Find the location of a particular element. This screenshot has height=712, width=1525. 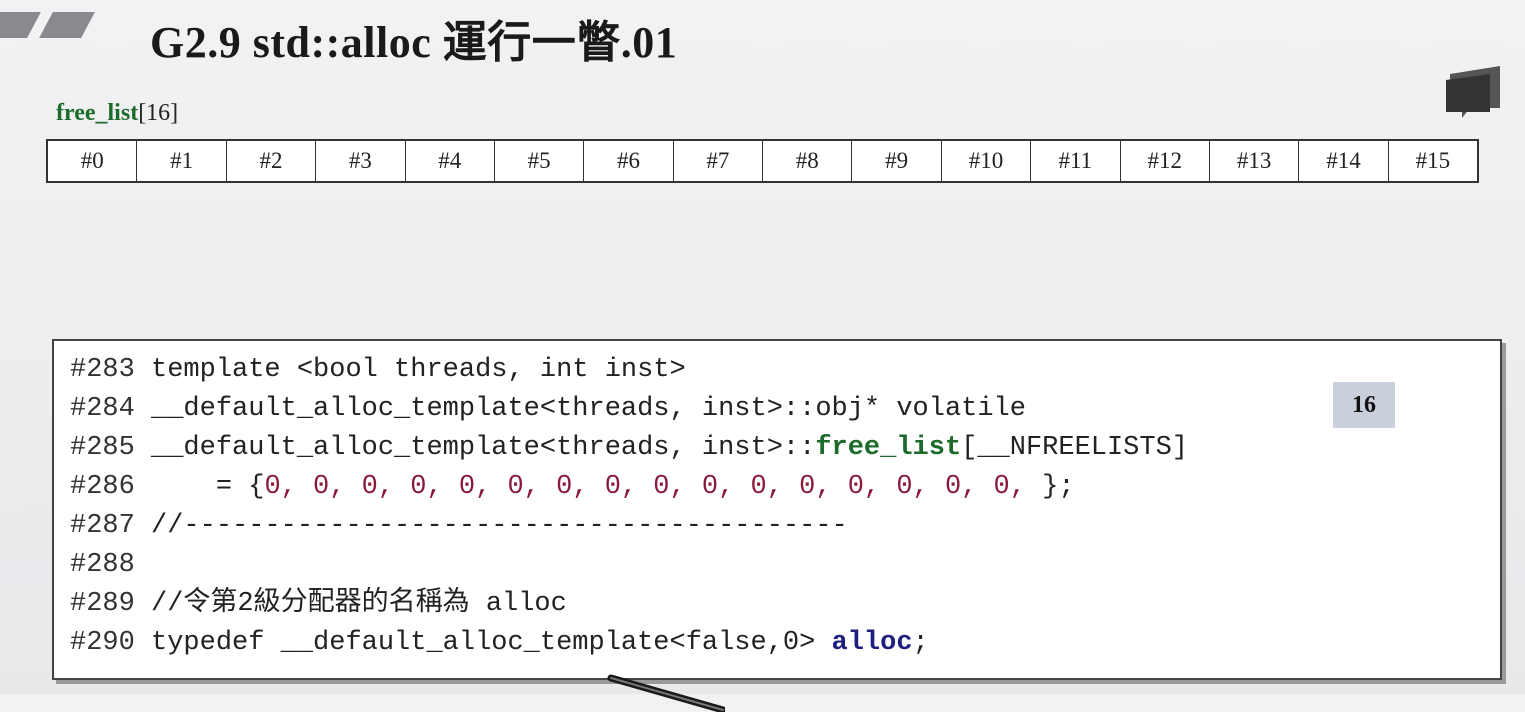

free-list-slot: #13 is located at coordinates (1255, 161).